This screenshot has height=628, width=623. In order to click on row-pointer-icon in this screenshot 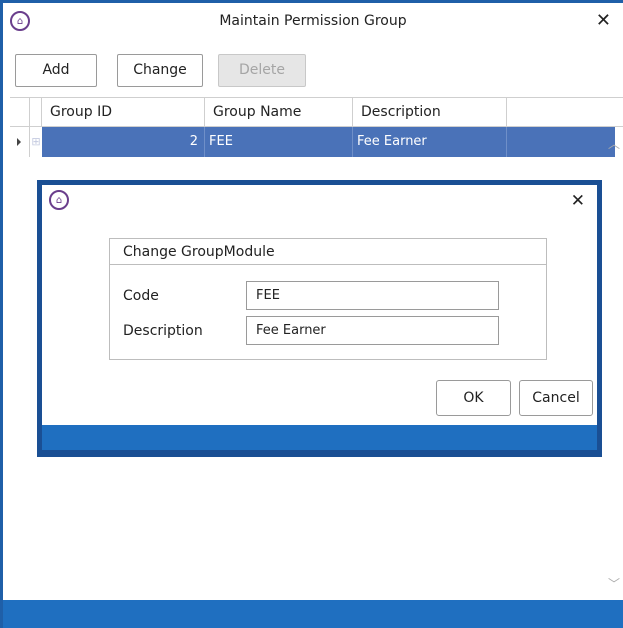, I will do `click(20, 142)`.